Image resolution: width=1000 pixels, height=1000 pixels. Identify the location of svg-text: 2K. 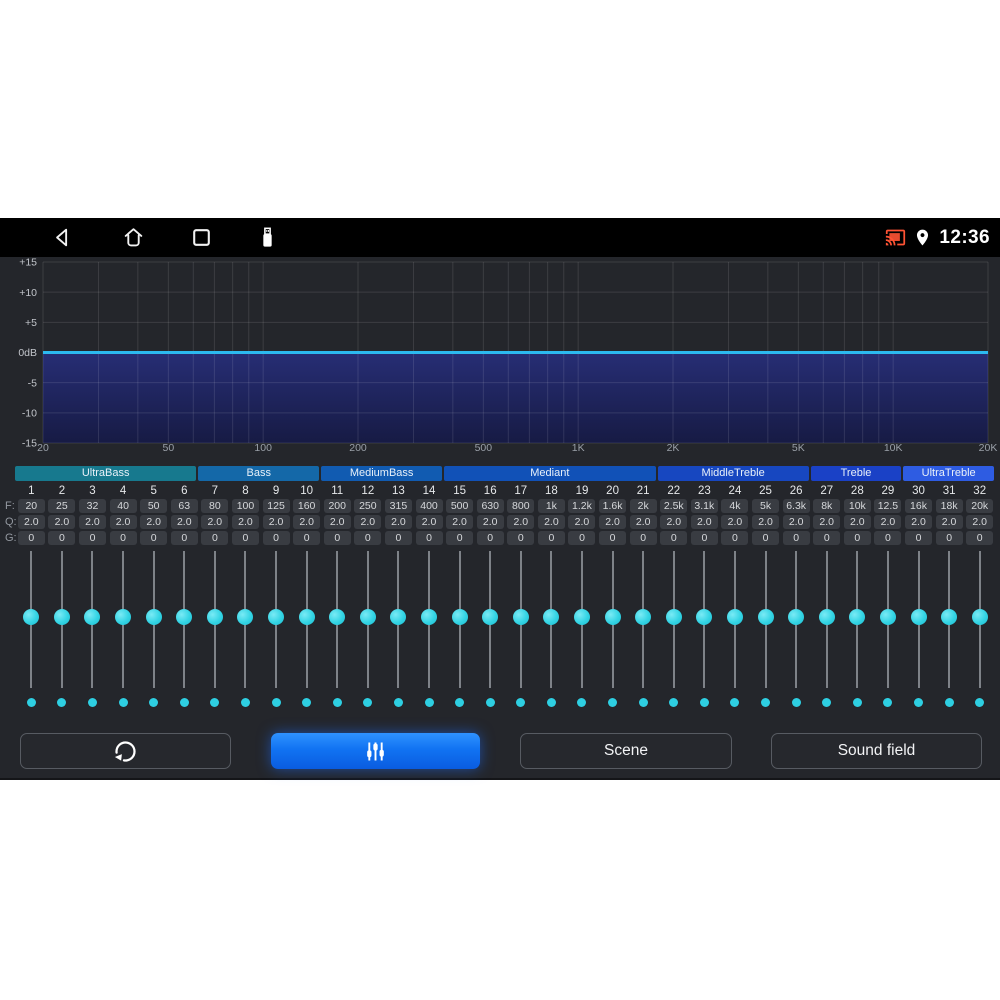
(673, 448).